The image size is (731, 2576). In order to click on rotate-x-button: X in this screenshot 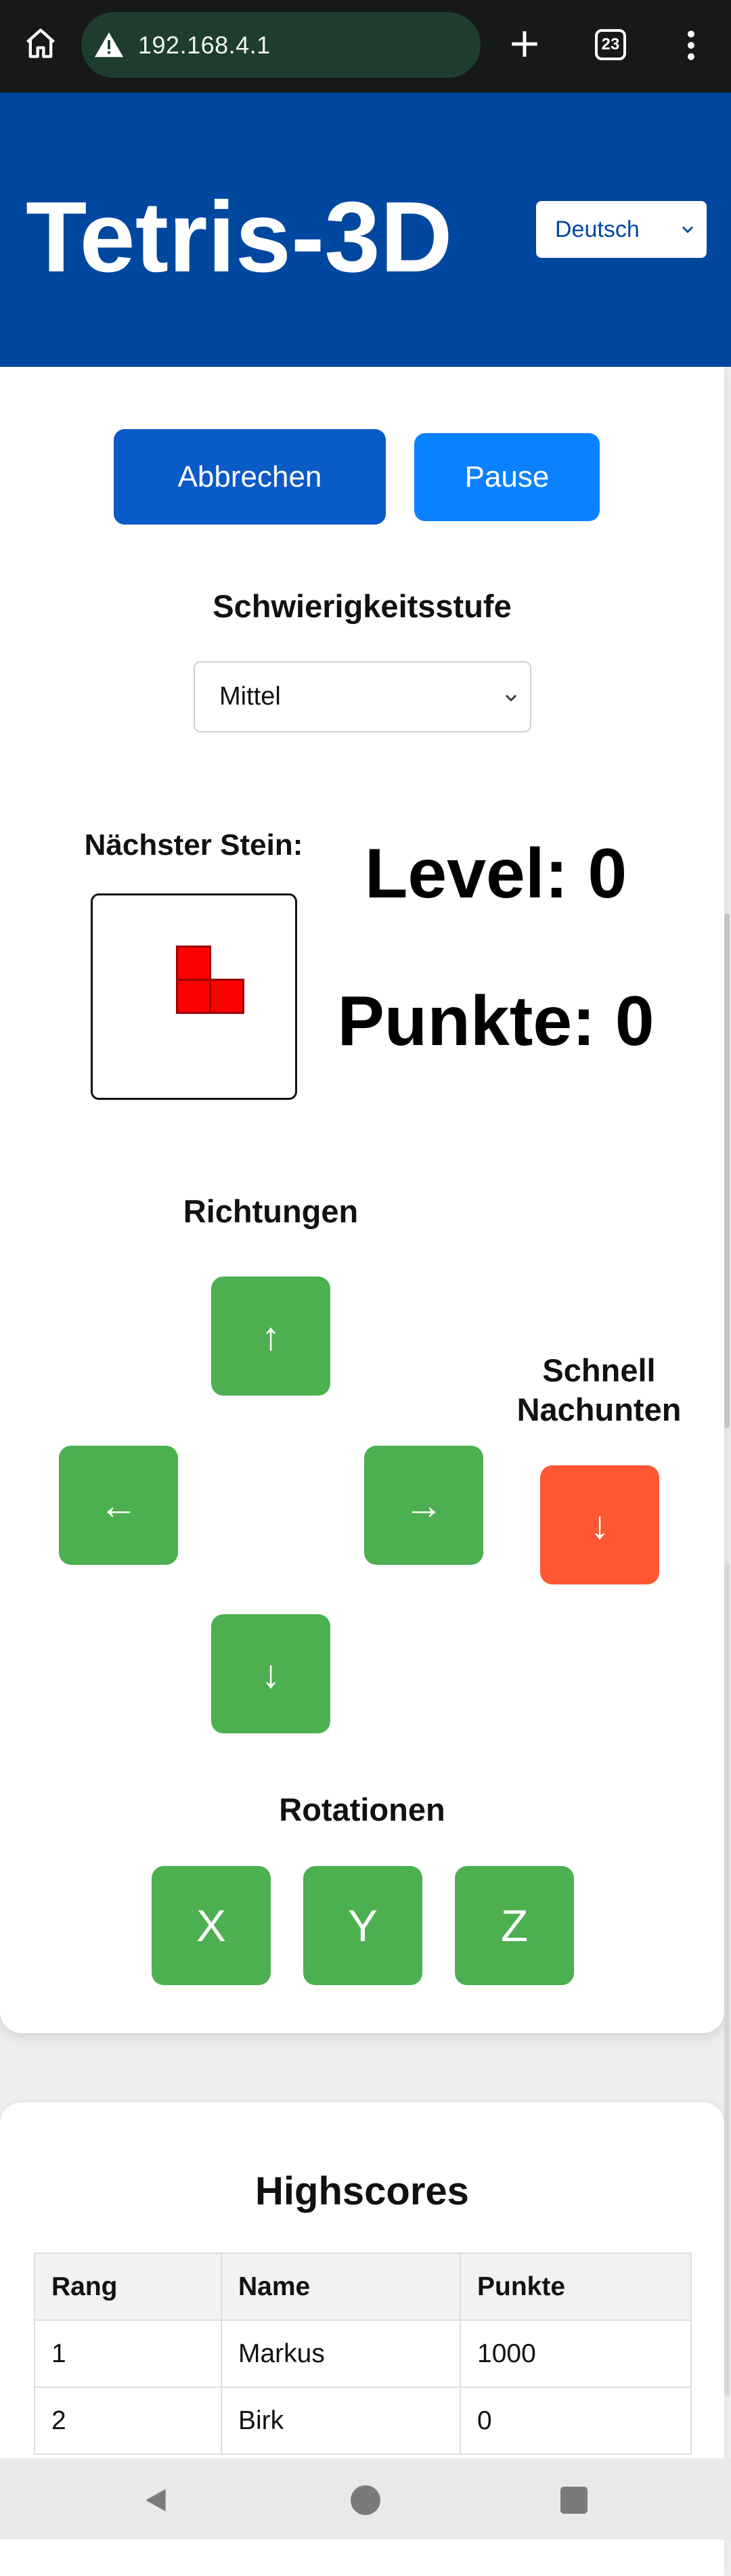, I will do `click(212, 1925)`.